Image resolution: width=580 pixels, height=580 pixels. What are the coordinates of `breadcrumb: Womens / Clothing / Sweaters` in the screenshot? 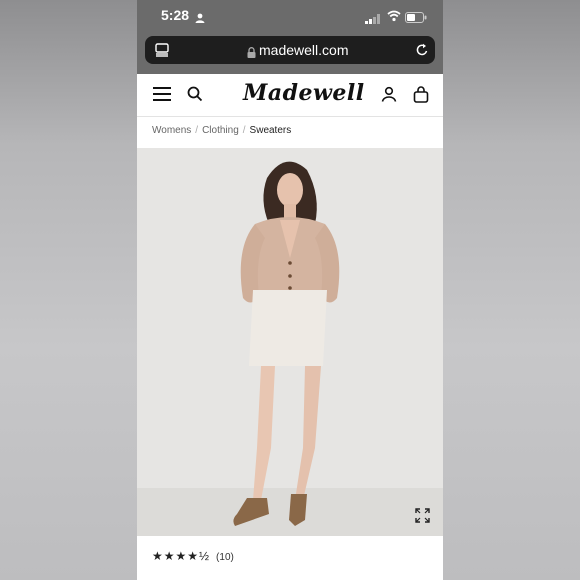 It's located at (221, 130).